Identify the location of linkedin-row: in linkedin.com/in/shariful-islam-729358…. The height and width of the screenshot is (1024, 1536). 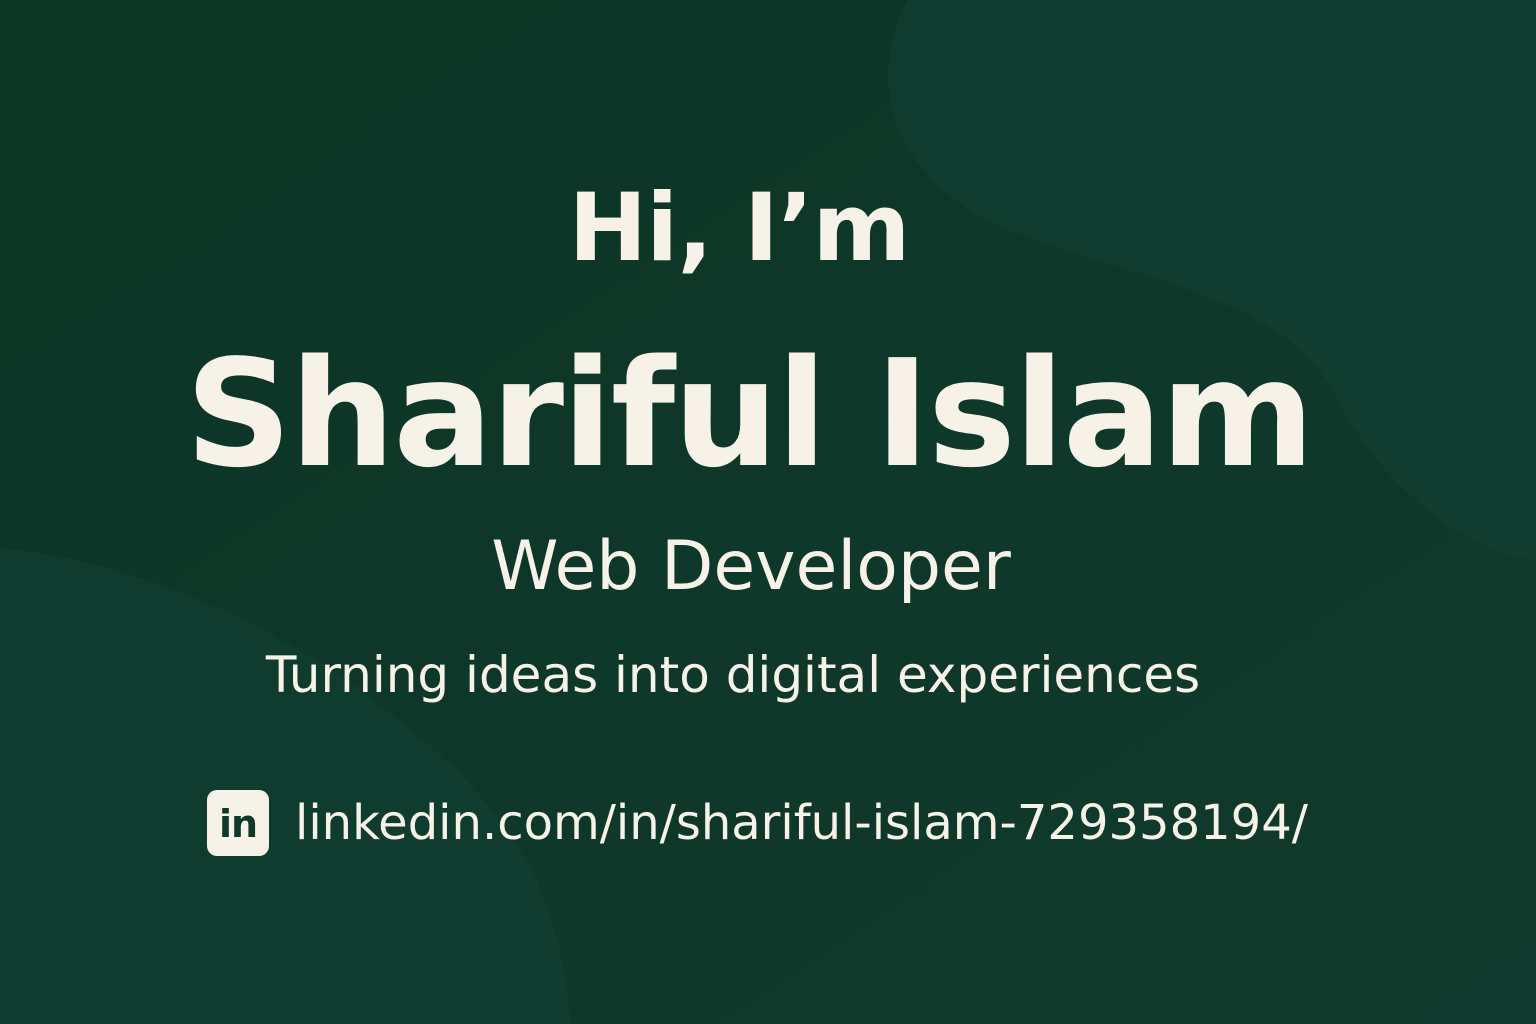
(757, 823).